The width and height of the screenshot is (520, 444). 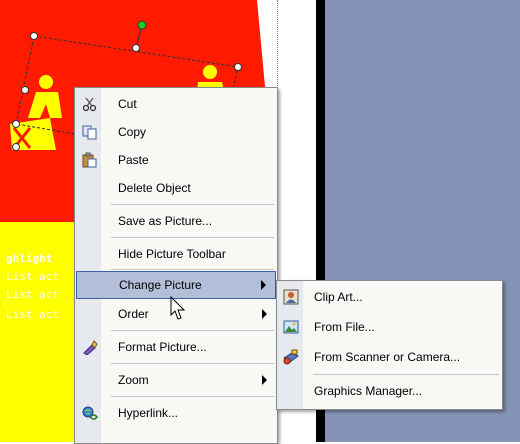 I want to click on slide-text-line: ghlight, so click(x=29, y=258).